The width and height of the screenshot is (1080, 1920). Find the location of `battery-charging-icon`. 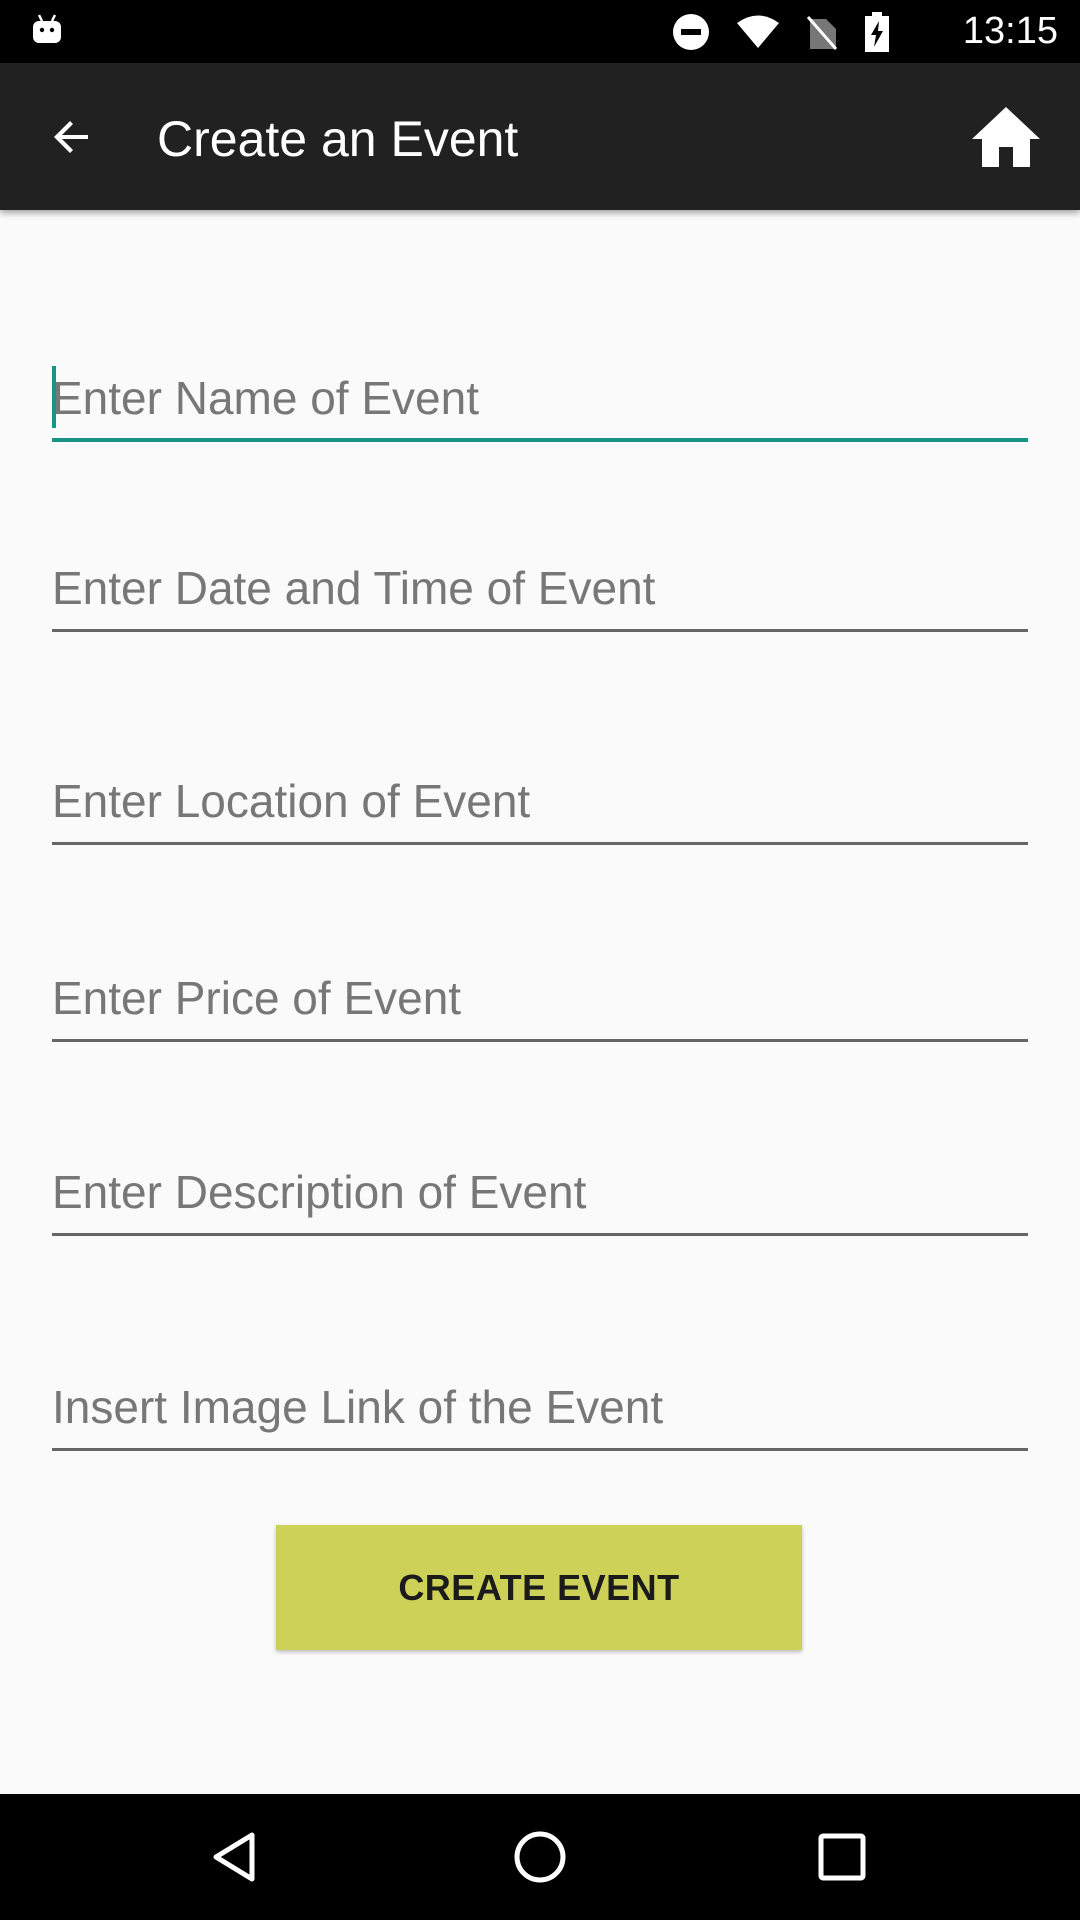

battery-charging-icon is located at coordinates (877, 32).